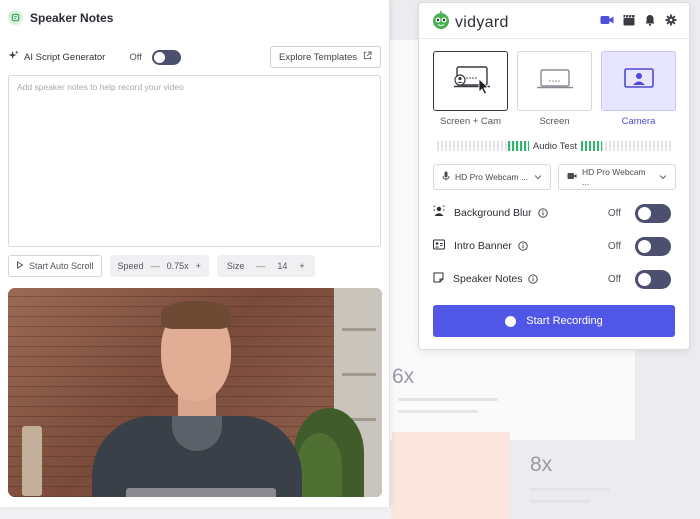 Image resolution: width=700 pixels, height=519 pixels. I want to click on mode-label: Camera, so click(638, 121).